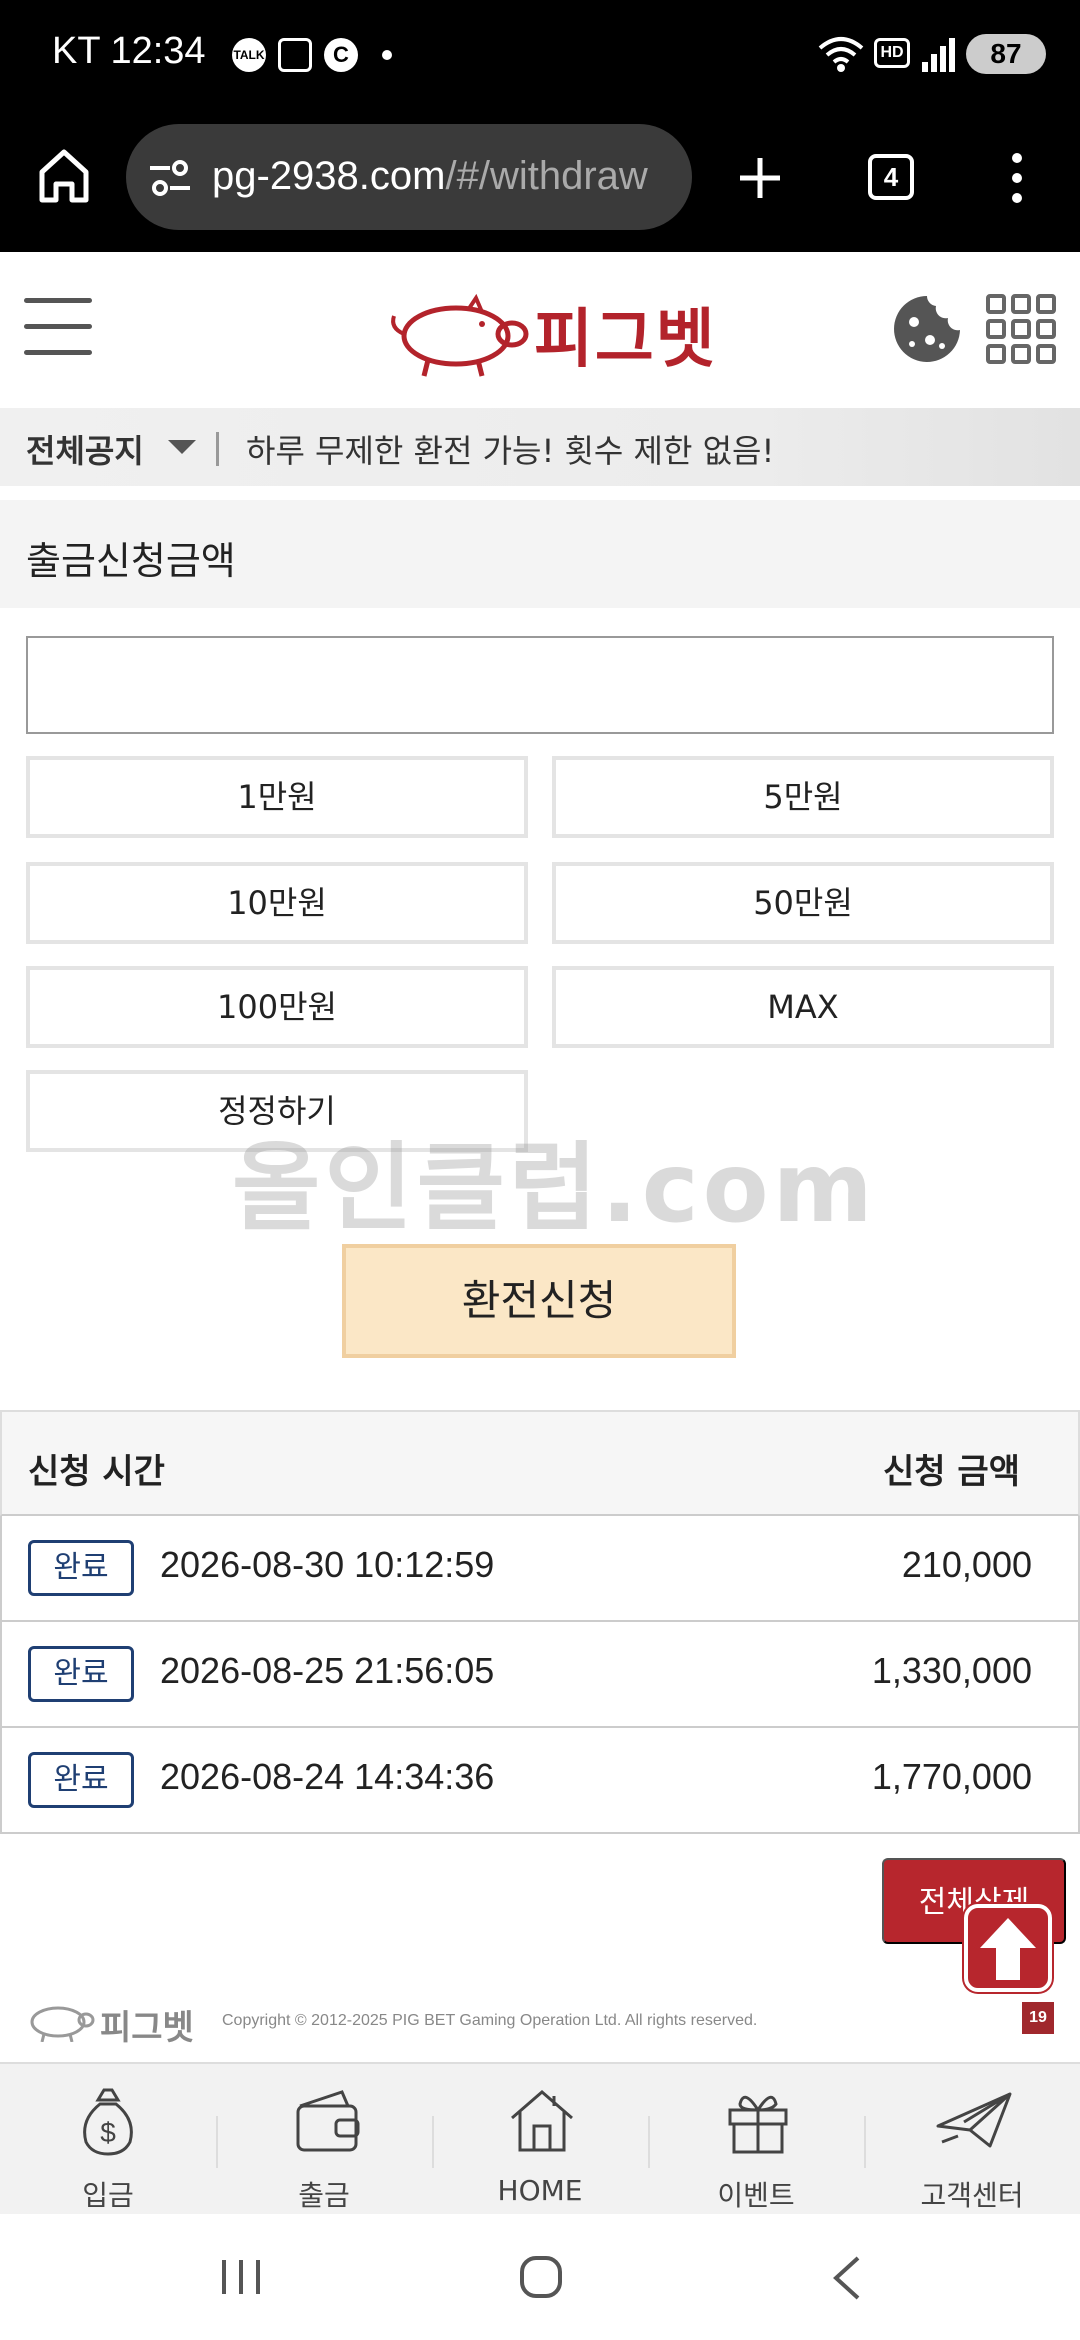  What do you see at coordinates (129, 51) in the screenshot?
I see `status-carrier-time: KT 12:34` at bounding box center [129, 51].